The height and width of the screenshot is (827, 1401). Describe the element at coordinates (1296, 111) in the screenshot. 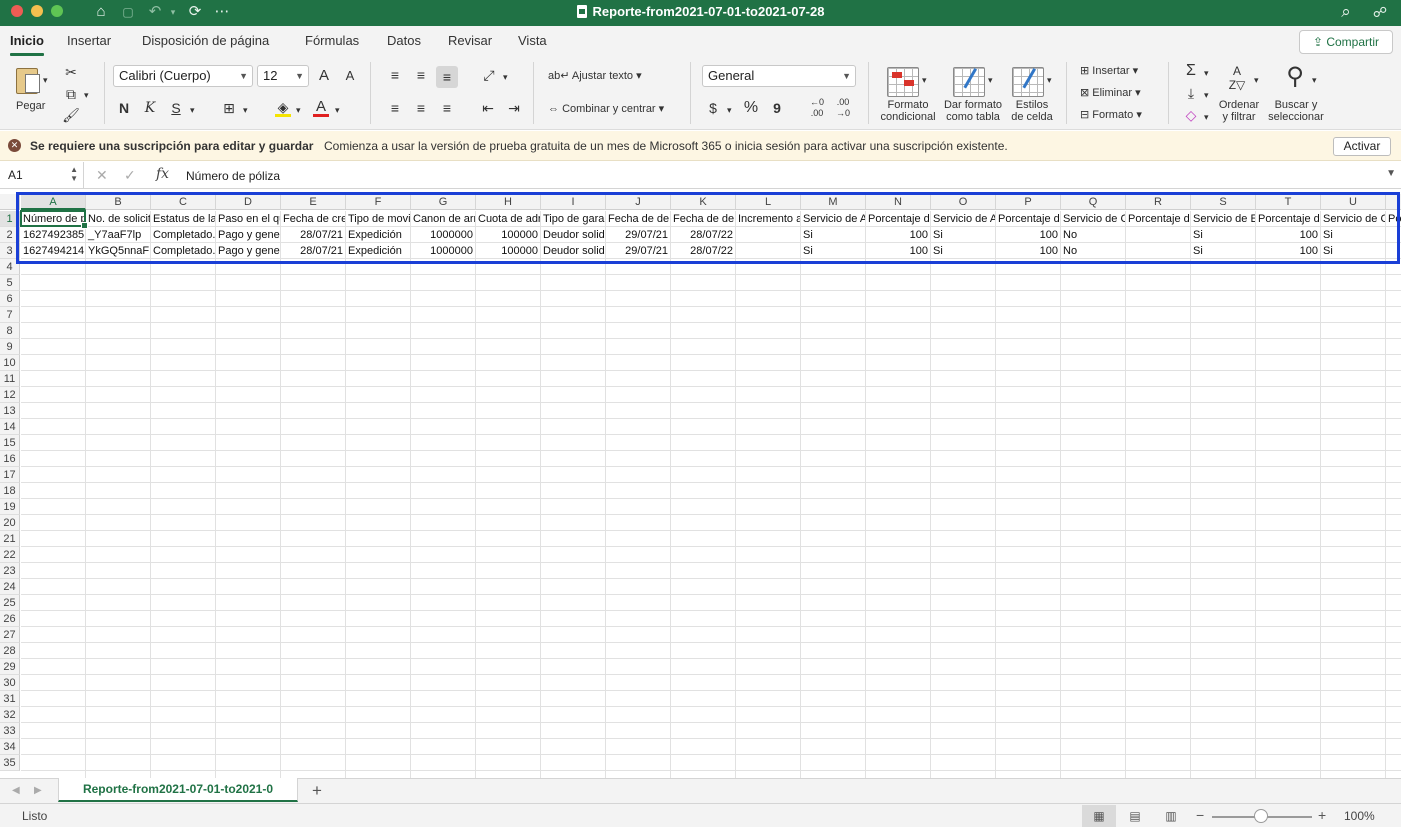

I see `find-select-label: Buscar y seleccionar` at that location.